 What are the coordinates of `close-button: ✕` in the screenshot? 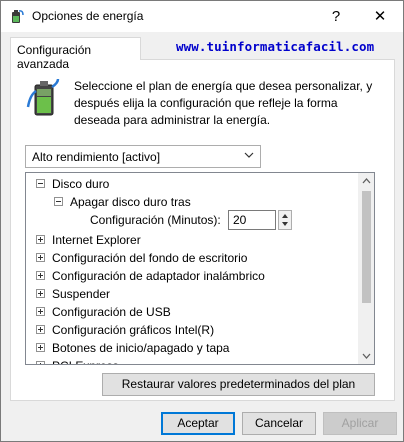 It's located at (380, 16).